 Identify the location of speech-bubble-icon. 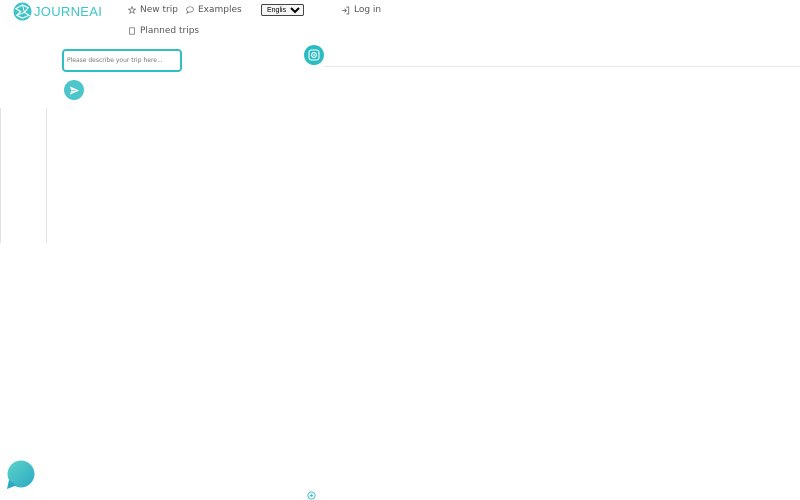
(190, 10).